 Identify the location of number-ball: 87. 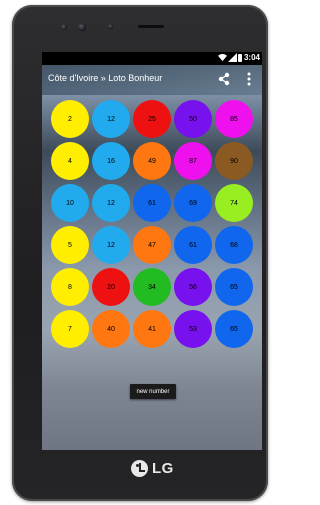
(193, 161).